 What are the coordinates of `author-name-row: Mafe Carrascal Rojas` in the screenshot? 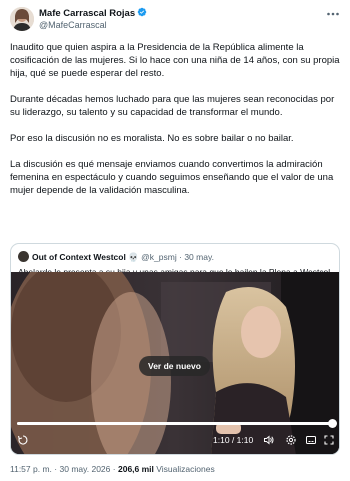 It's located at (93, 13).